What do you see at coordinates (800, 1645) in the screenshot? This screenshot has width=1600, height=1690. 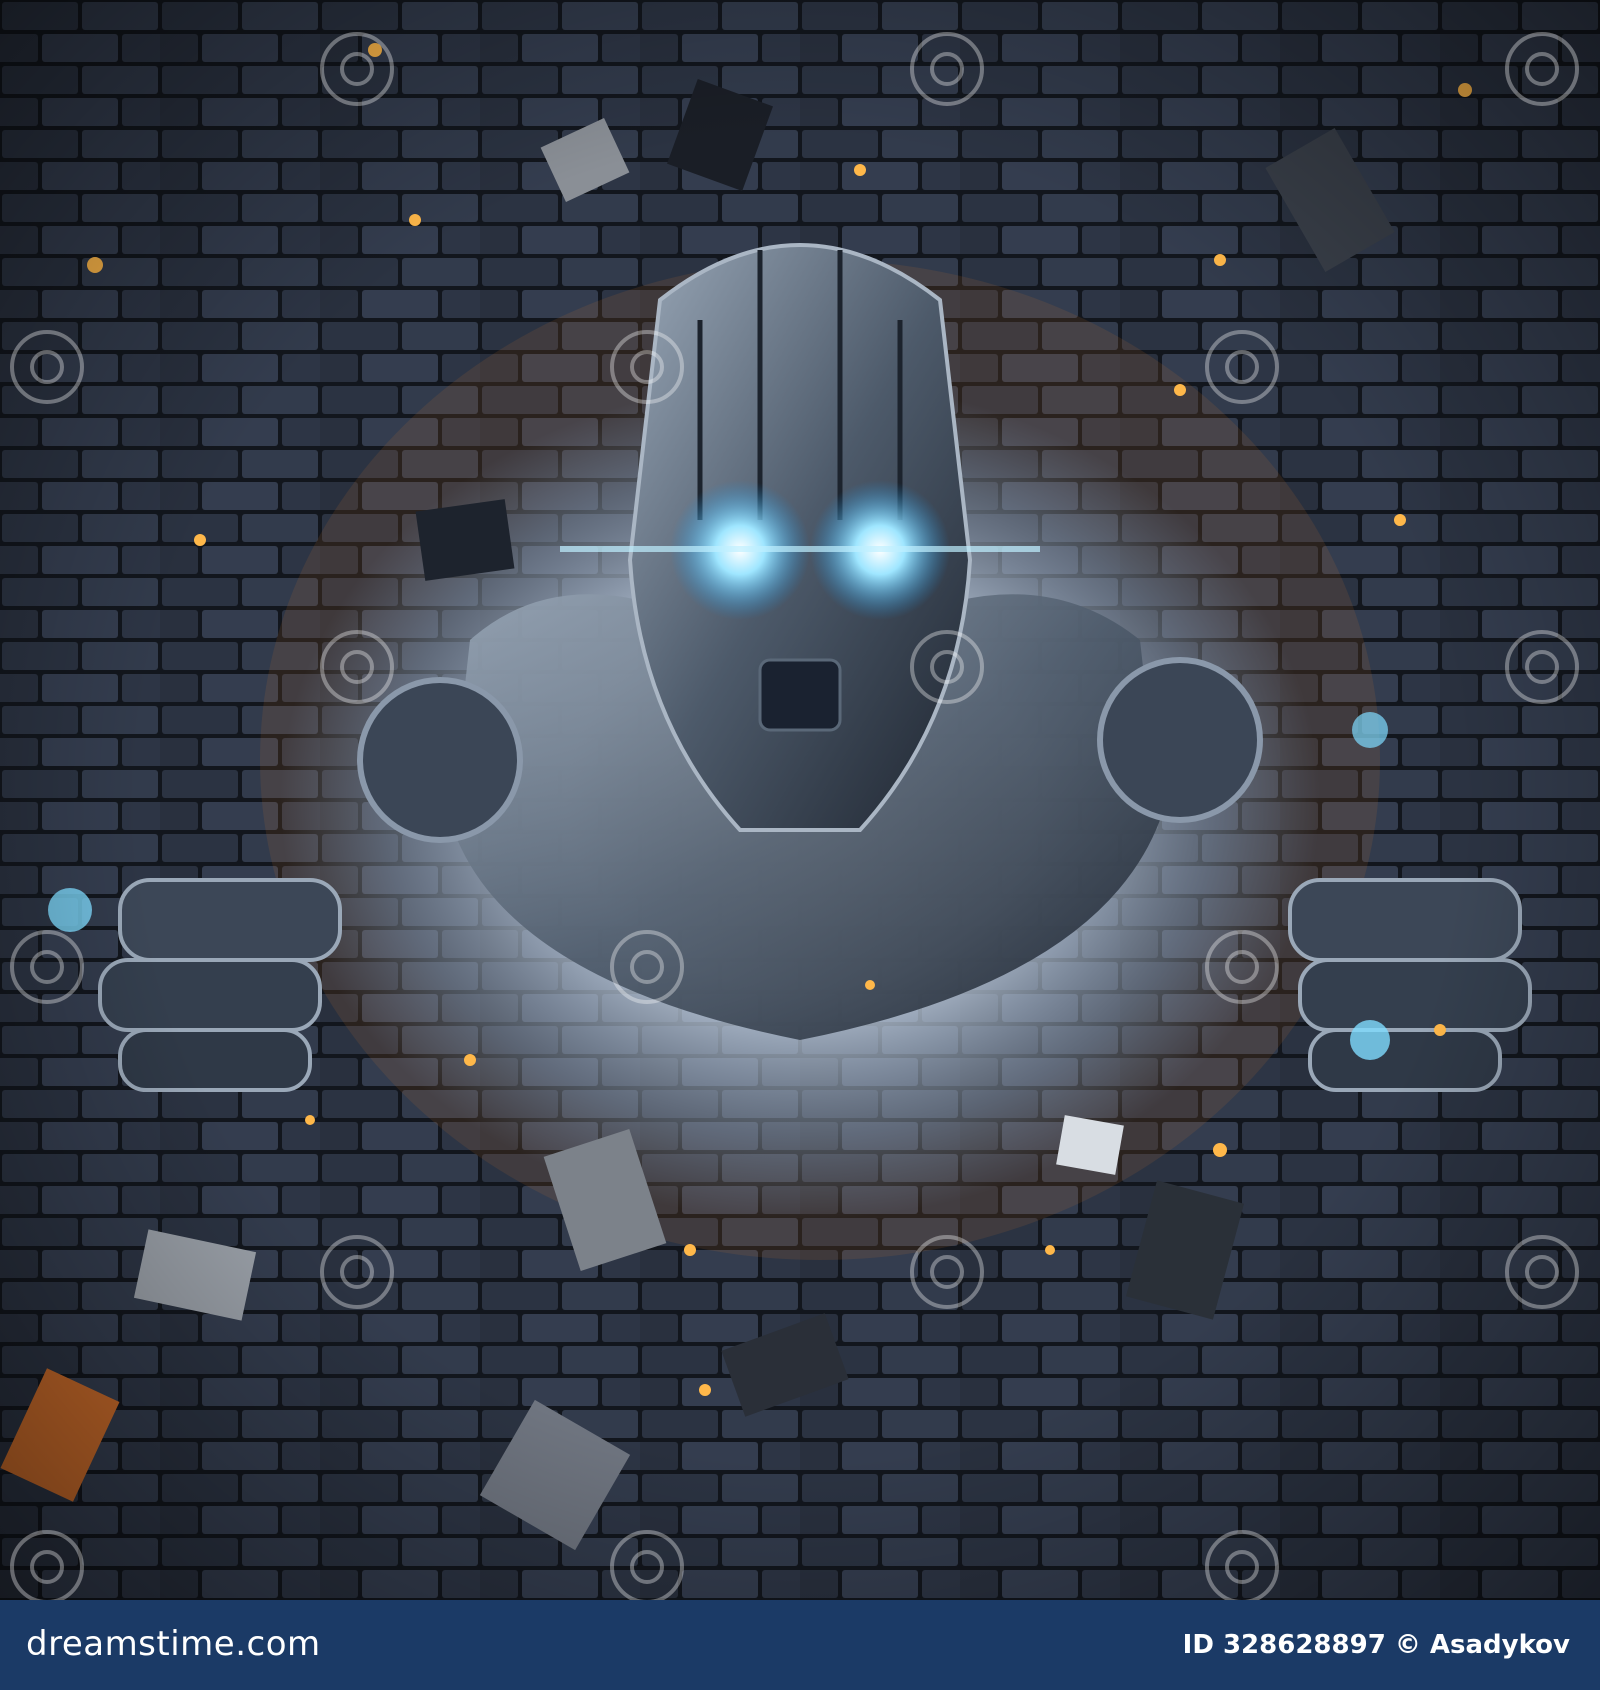 I see `stock-footer-bar: dreamstime.com ID 328628897 © Asadykov` at bounding box center [800, 1645].